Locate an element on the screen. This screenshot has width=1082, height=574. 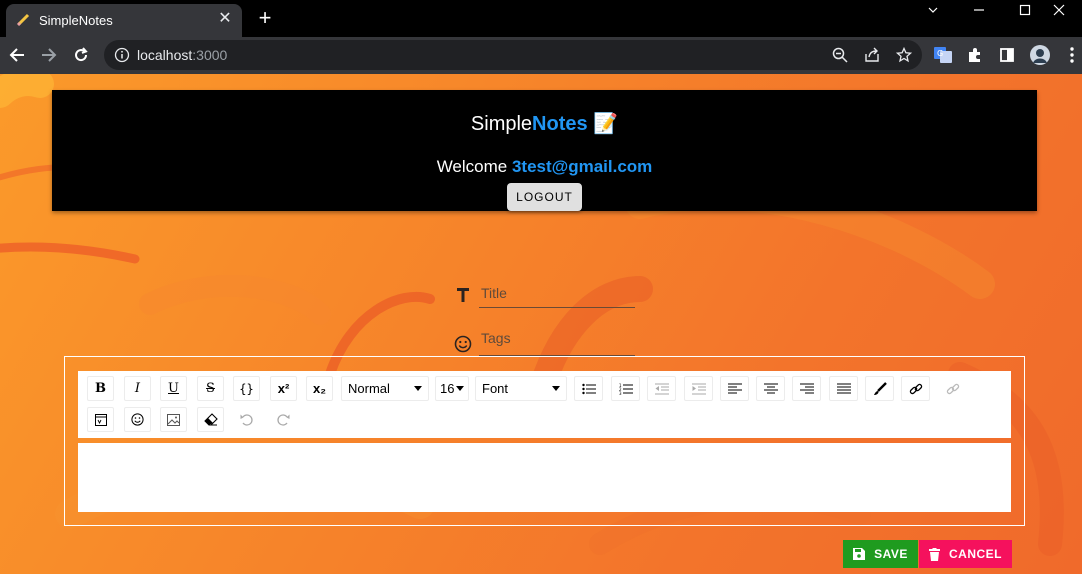
align-left-icon is located at coordinates (734, 388).